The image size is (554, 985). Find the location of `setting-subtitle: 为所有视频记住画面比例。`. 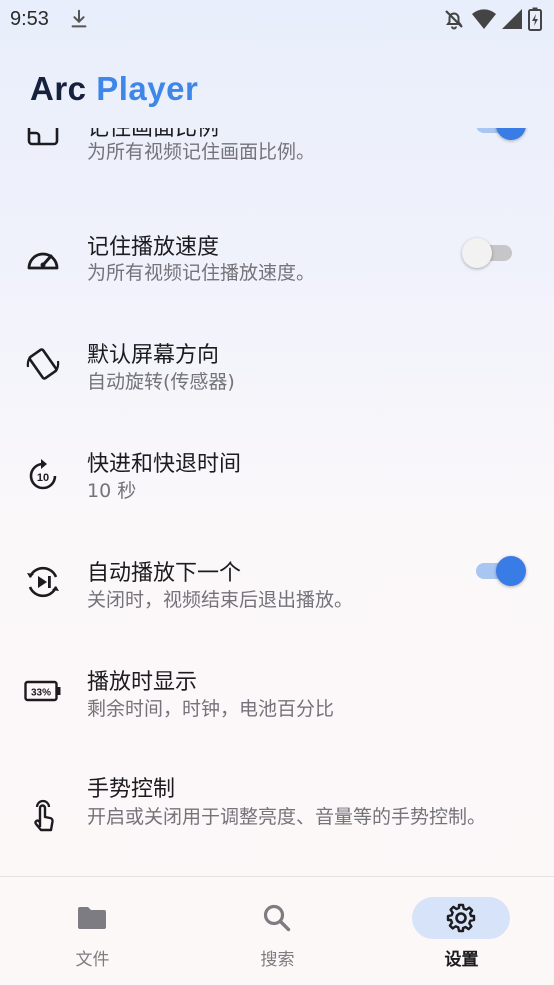

setting-subtitle: 为所有视频记住画面比例。 is located at coordinates (201, 152).